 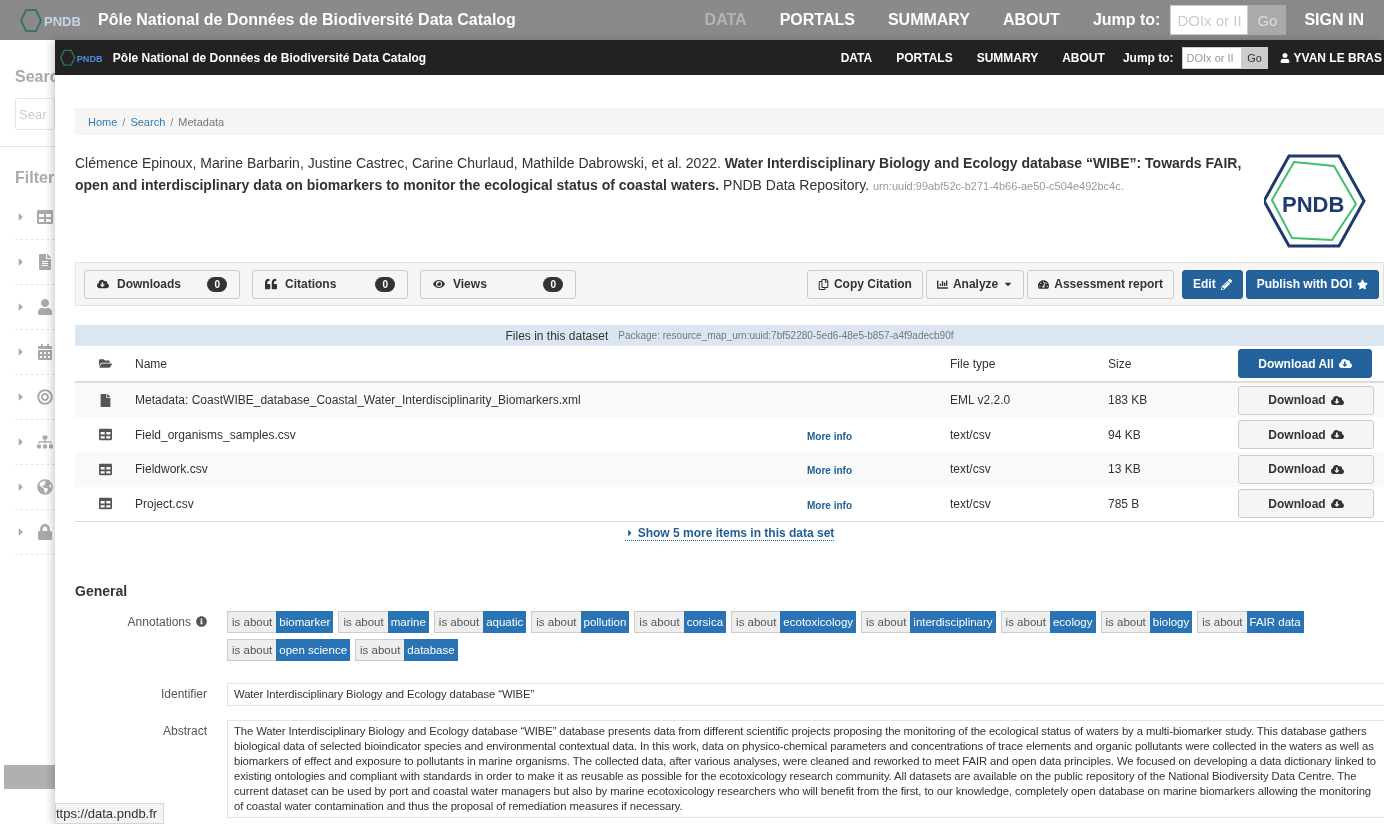 What do you see at coordinates (1171, 622) in the screenshot?
I see `annotation-term: biology` at bounding box center [1171, 622].